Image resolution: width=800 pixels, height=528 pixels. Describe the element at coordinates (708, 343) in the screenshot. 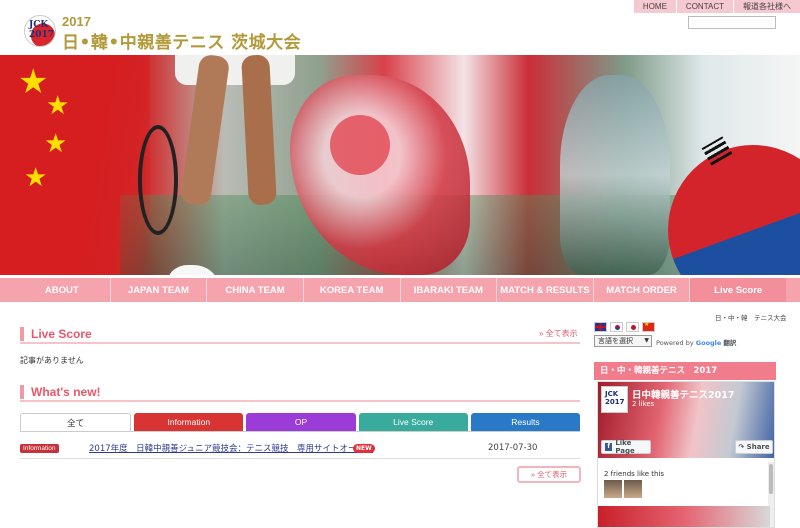

I see `google-logo: Google` at that location.